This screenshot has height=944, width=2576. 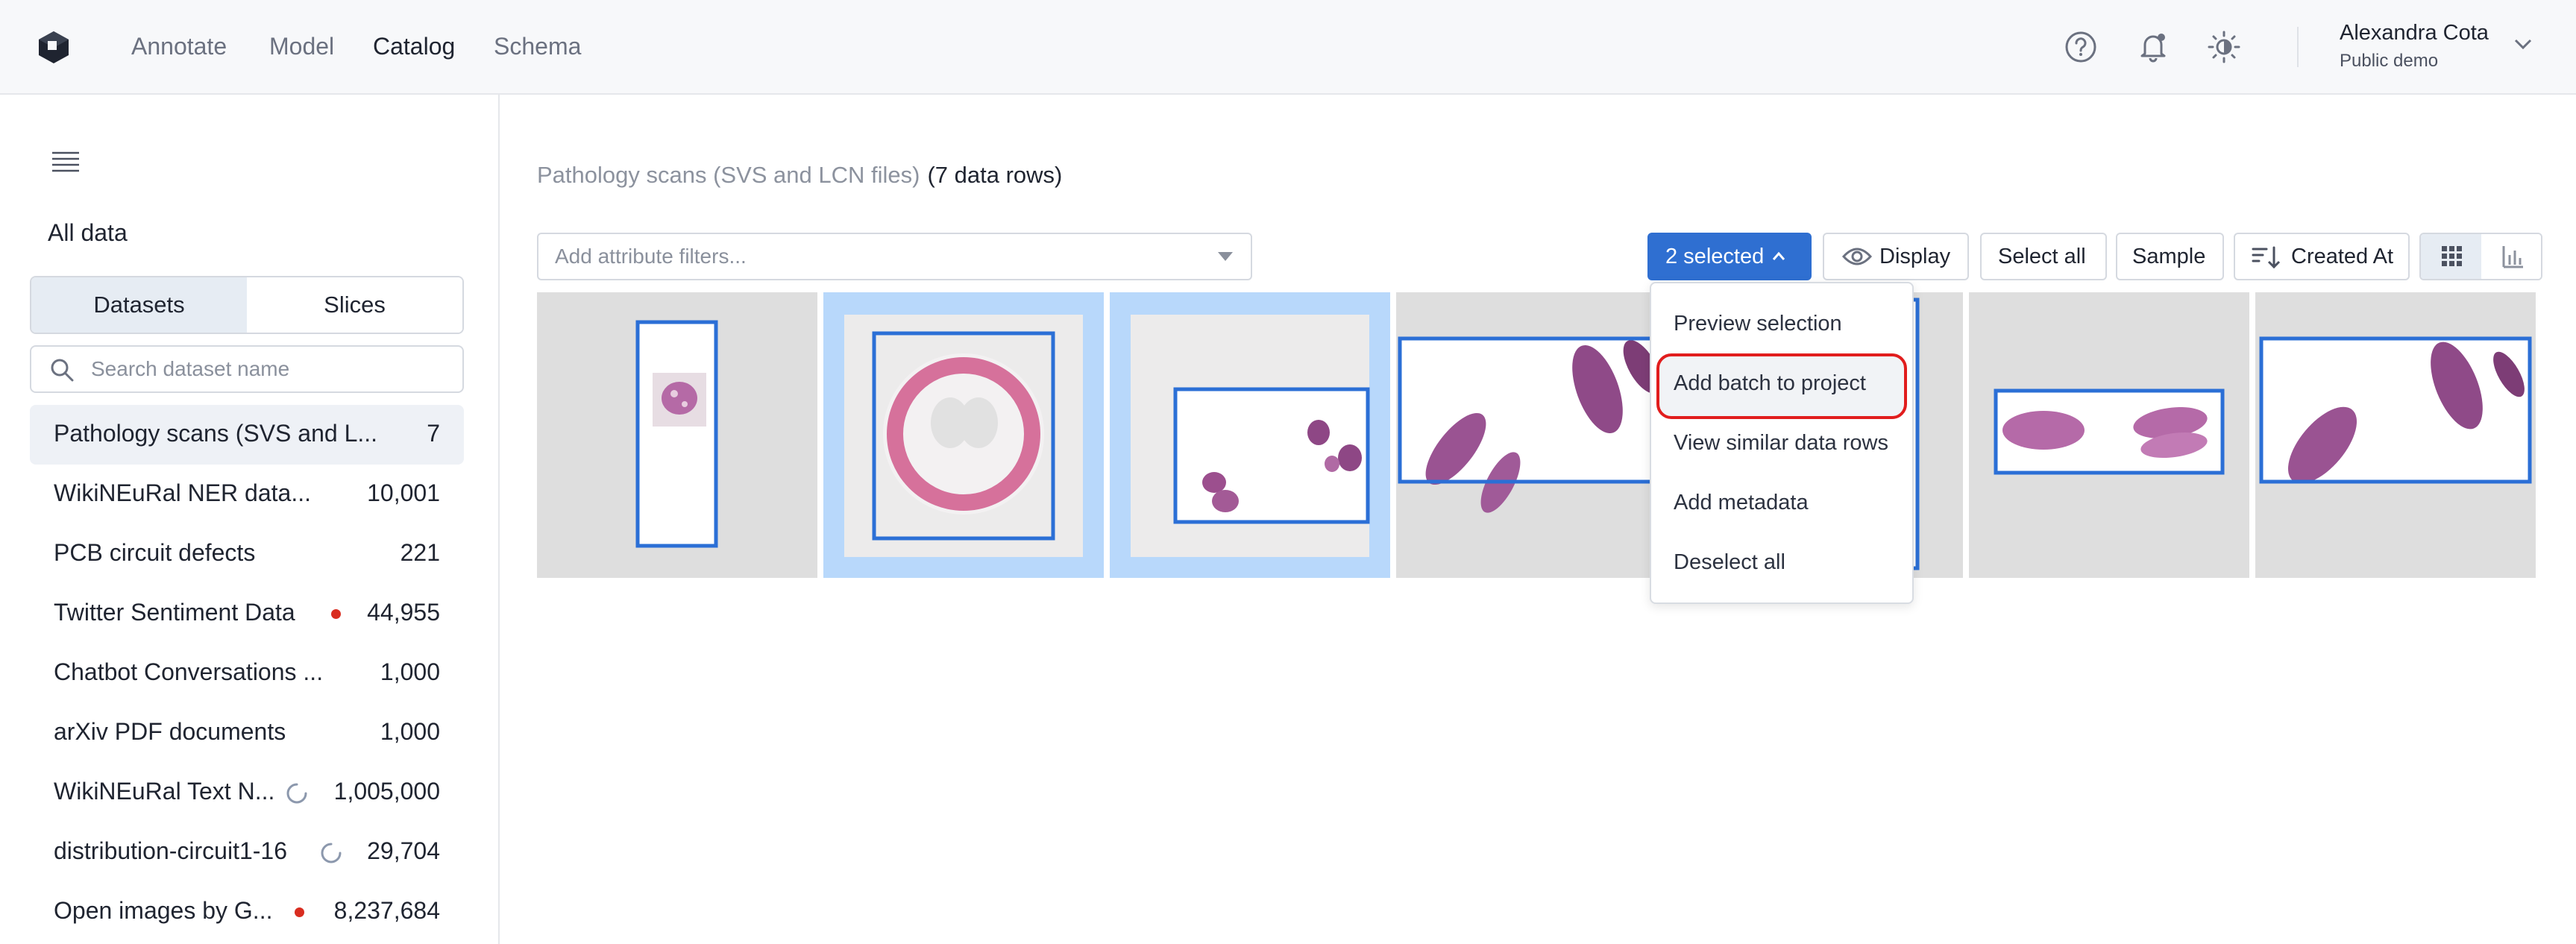 I want to click on dataset-item: WikiNEuRal Text N... 1,005,000, so click(x=247, y=793).